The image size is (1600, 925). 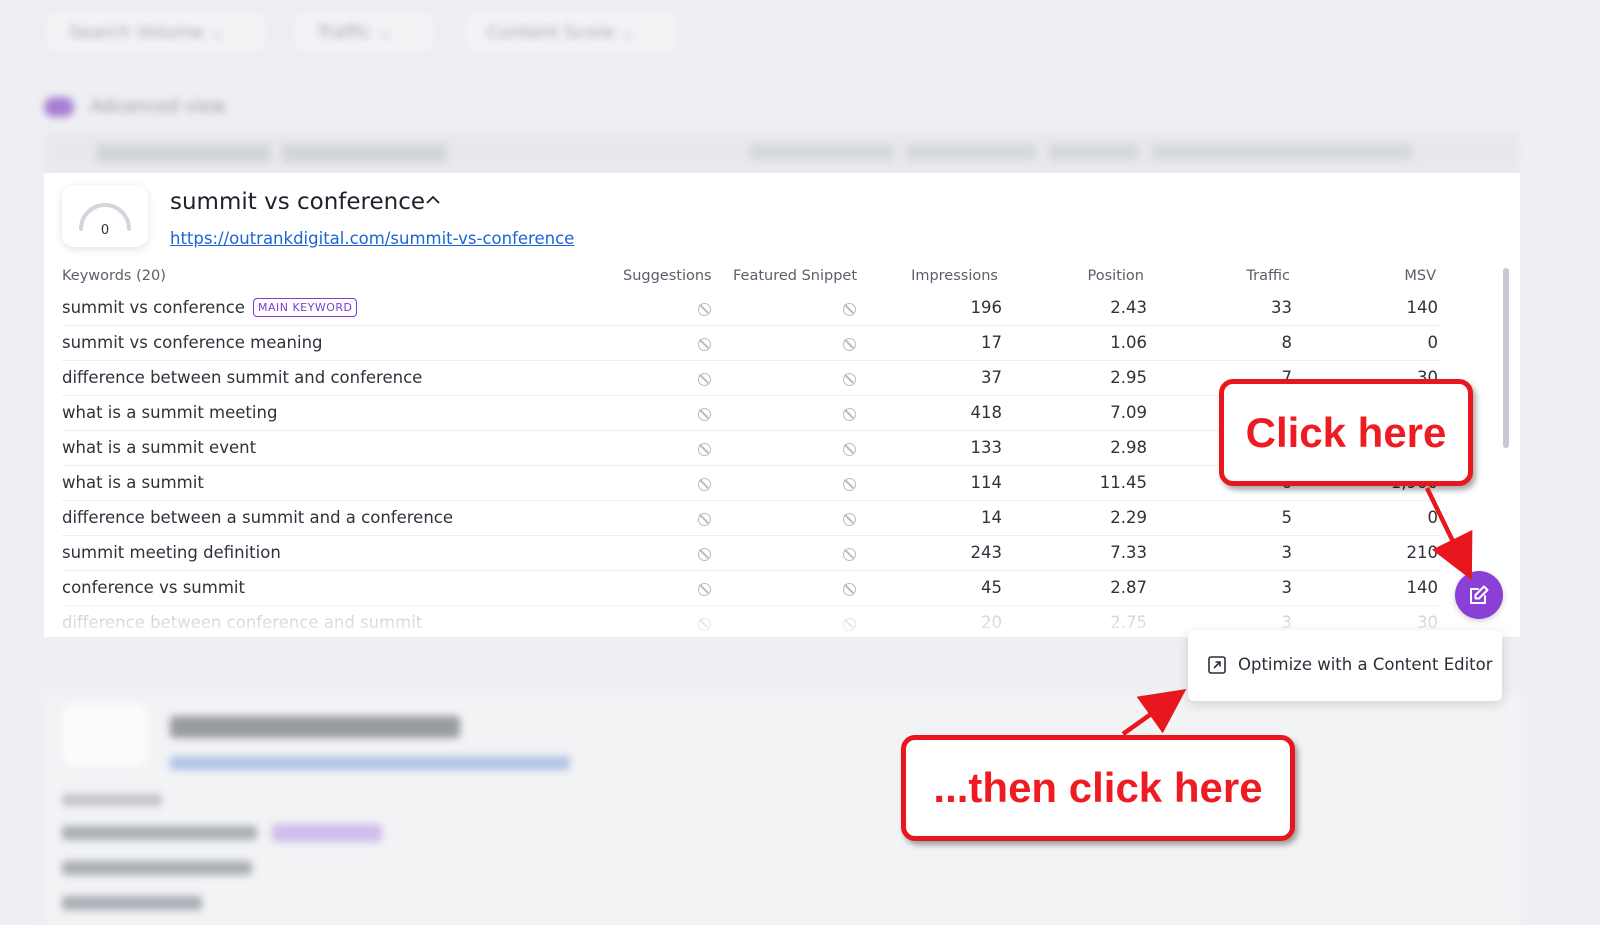 I want to click on keyword-cell: what is a summit, so click(x=133, y=482).